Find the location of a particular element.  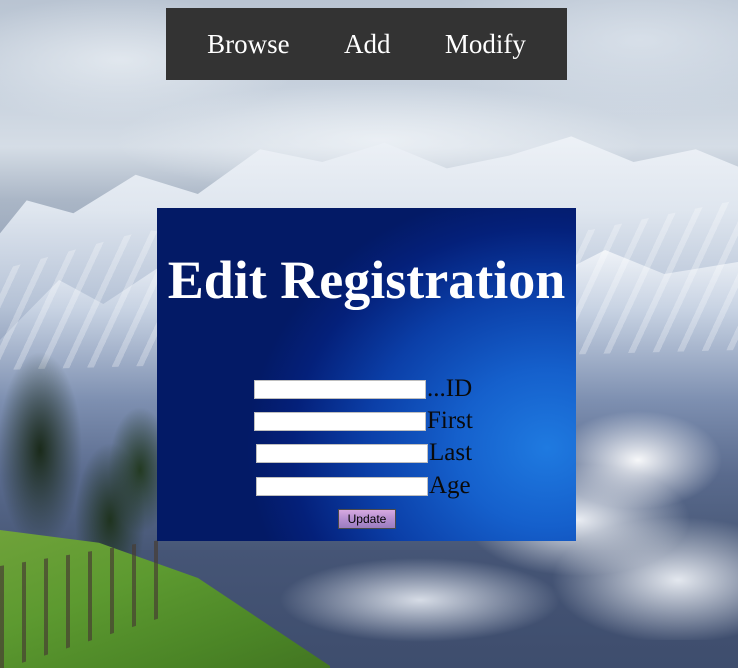

form-row-age: Age is located at coordinates (363, 486).